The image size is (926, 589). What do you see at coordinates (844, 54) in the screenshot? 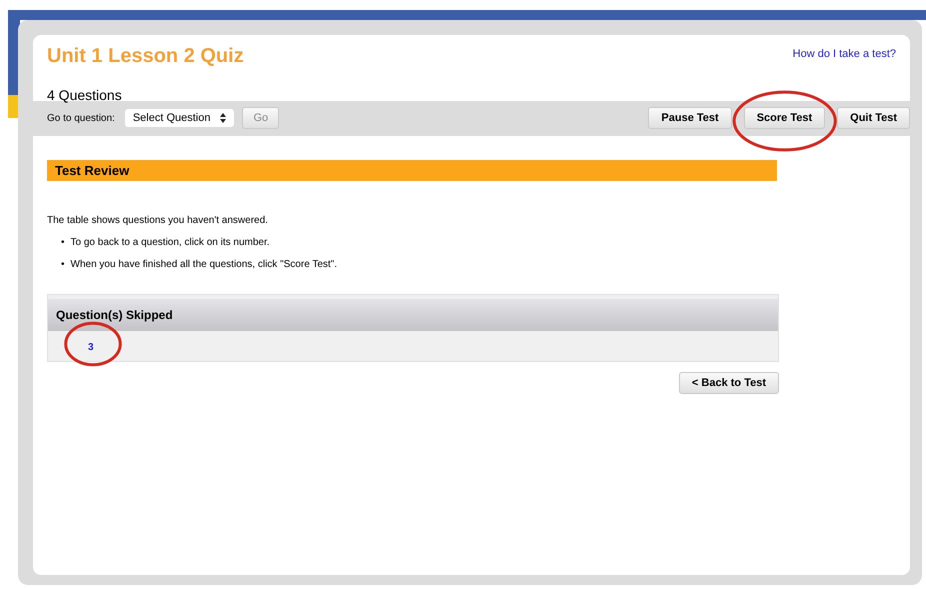
I see `help-link: How do I take a test?` at bounding box center [844, 54].